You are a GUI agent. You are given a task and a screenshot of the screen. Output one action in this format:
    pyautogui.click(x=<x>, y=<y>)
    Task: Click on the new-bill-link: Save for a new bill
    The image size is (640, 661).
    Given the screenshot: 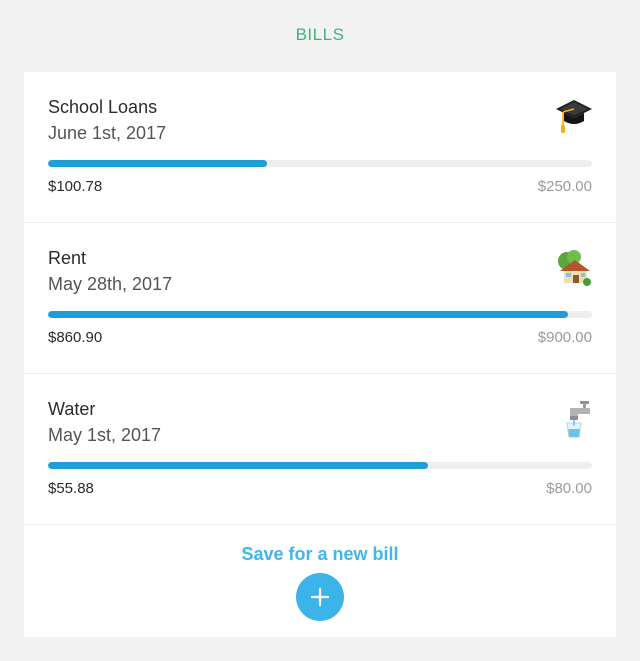 What is the action you would take?
    pyautogui.click(x=320, y=554)
    